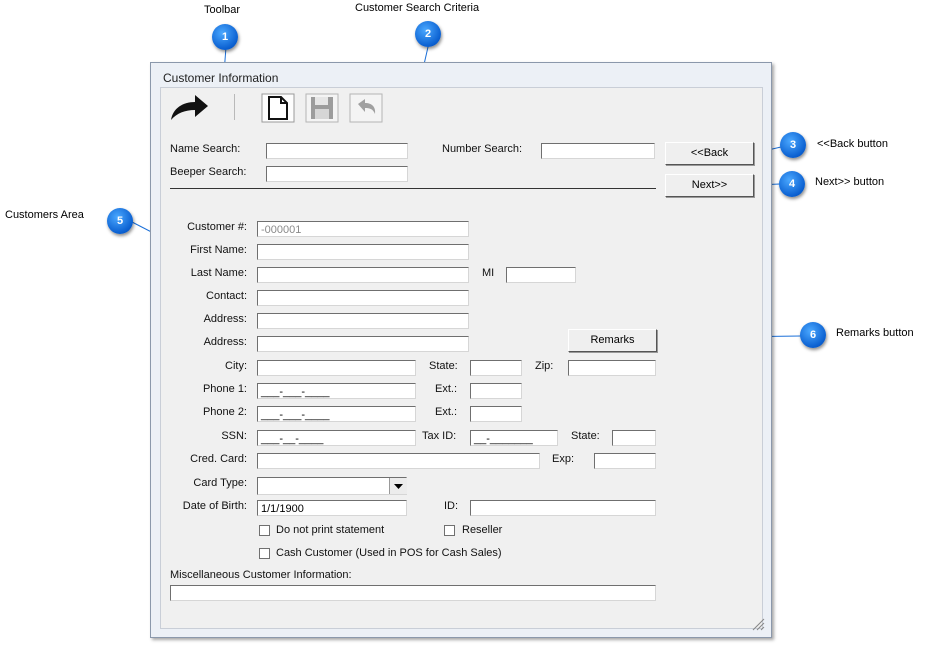  Describe the element at coordinates (224, 389) in the screenshot. I see `phone1-label: Phone 1:` at that location.